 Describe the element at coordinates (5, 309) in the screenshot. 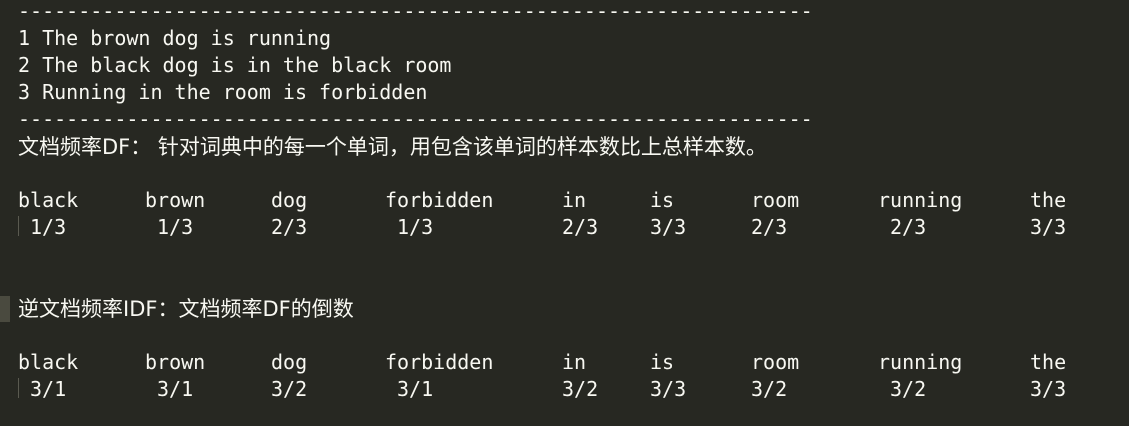

I see `line-marker` at that location.